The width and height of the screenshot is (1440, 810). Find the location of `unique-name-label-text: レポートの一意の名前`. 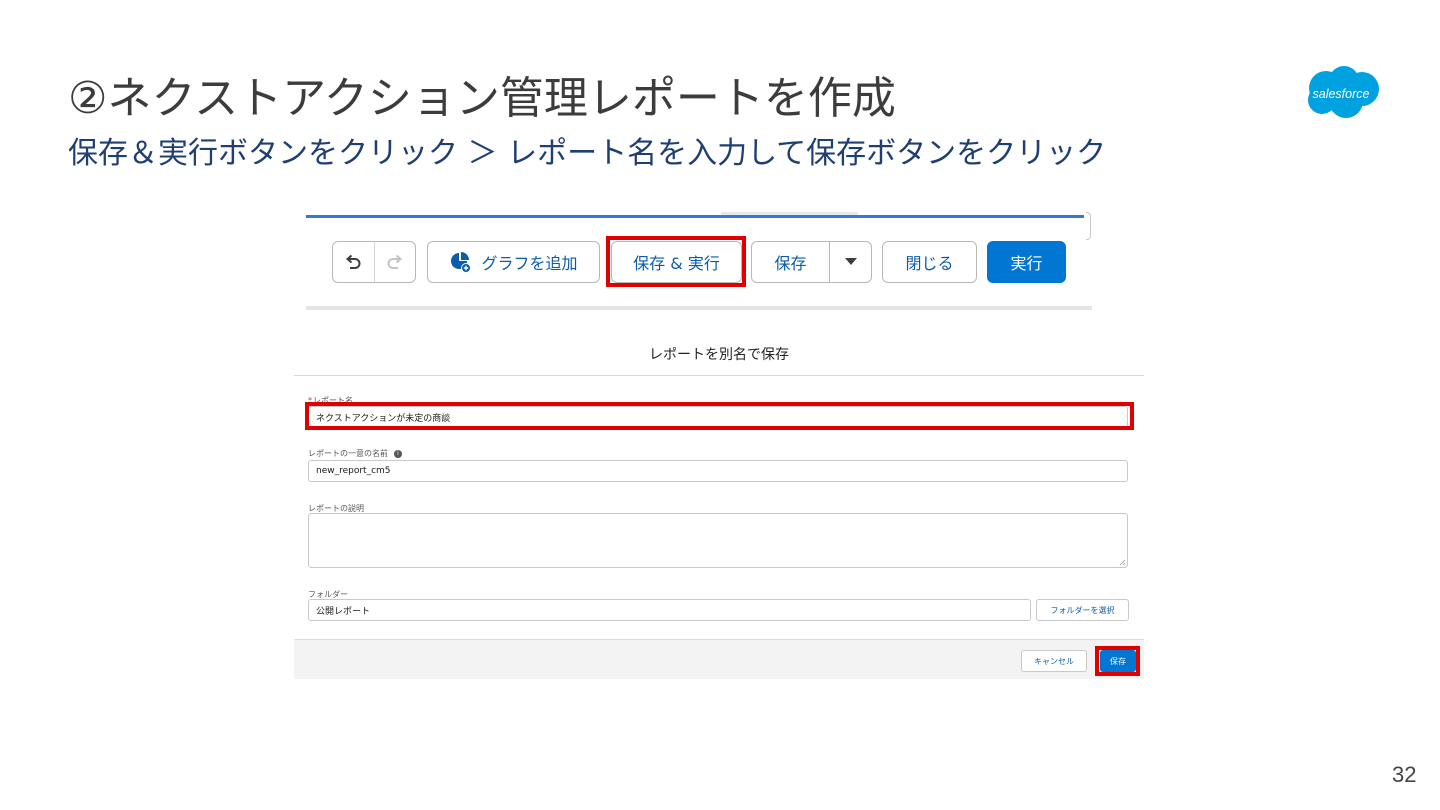

unique-name-label-text: レポートの一意の名前 is located at coordinates (348, 453).